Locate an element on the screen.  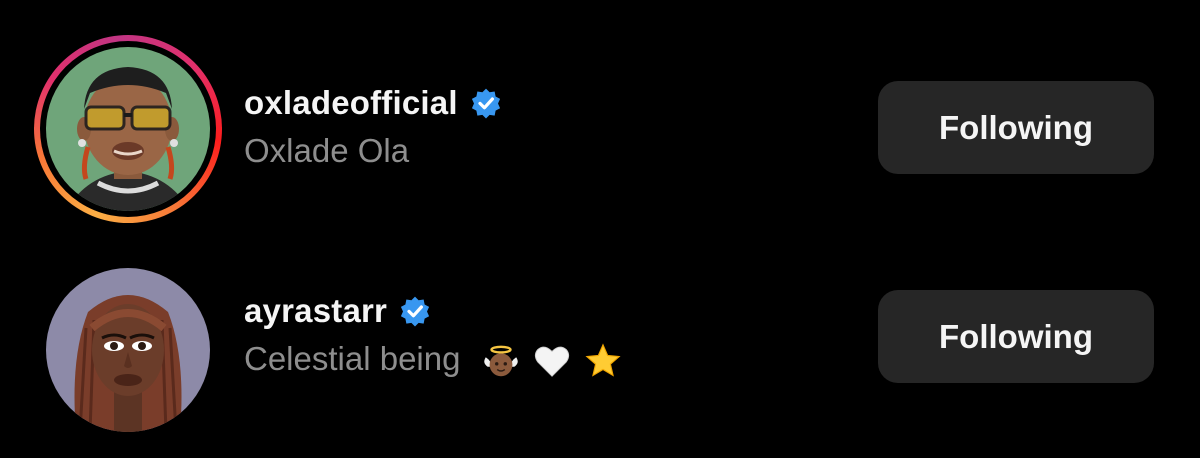
full-name-line: Celestial being is located at coordinates (433, 360).